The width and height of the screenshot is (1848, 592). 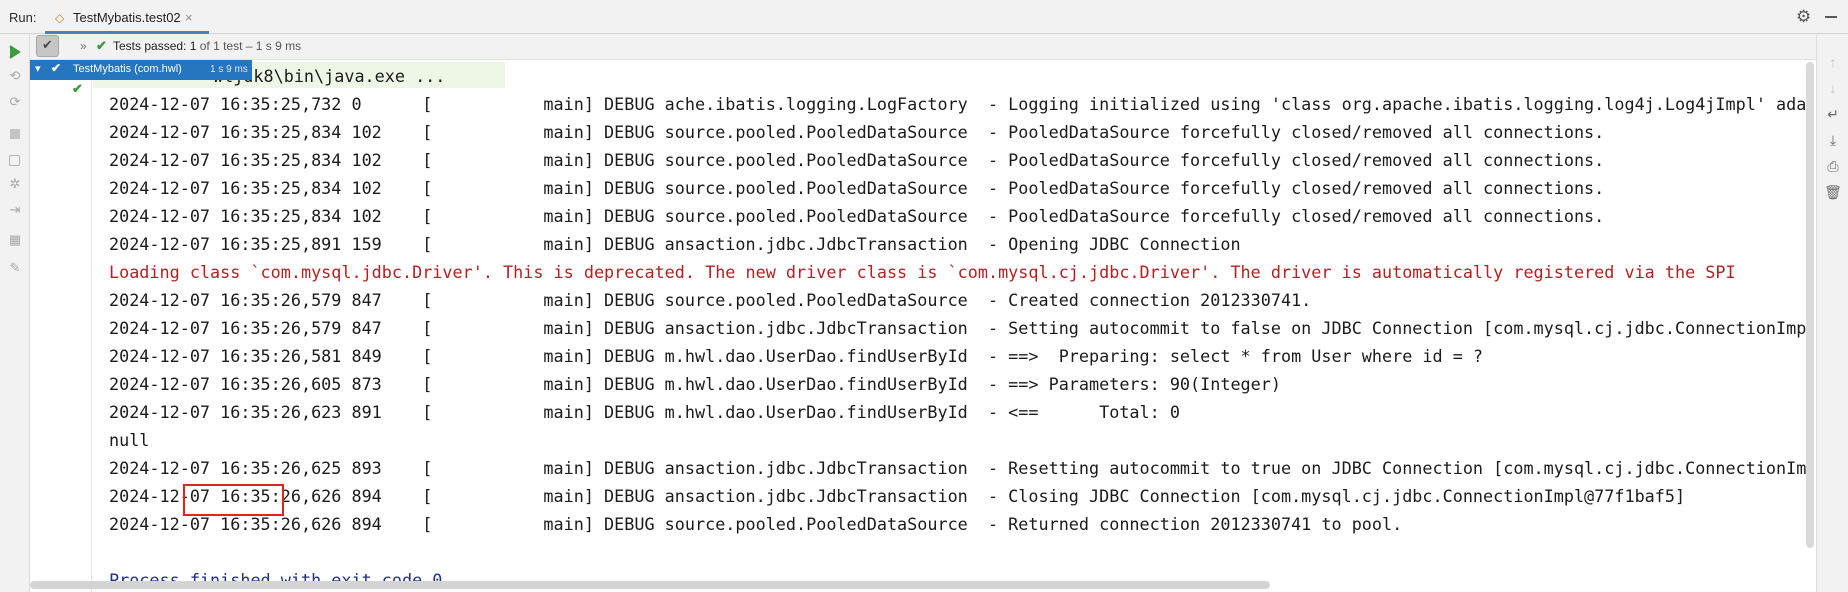 I want to click on rerun-failed-icon: ⟲, so click(x=15, y=77).